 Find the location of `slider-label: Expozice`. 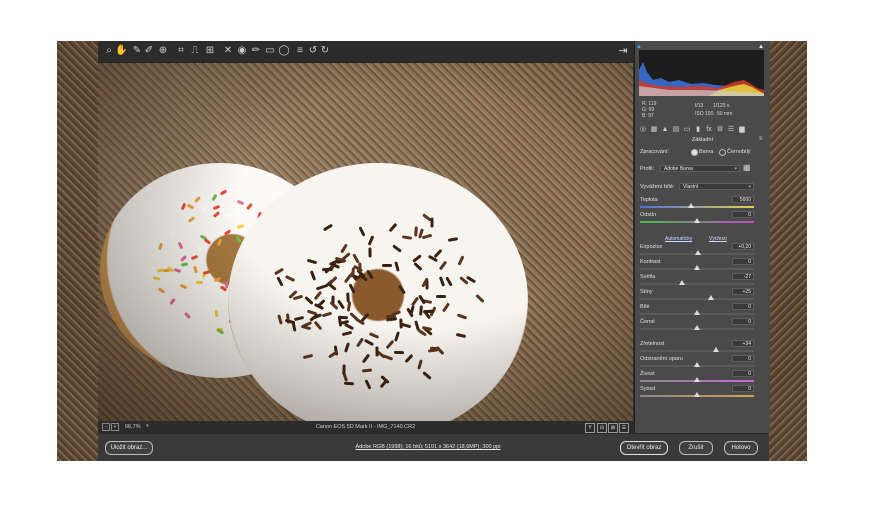

slider-label: Expozice is located at coordinates (651, 247).